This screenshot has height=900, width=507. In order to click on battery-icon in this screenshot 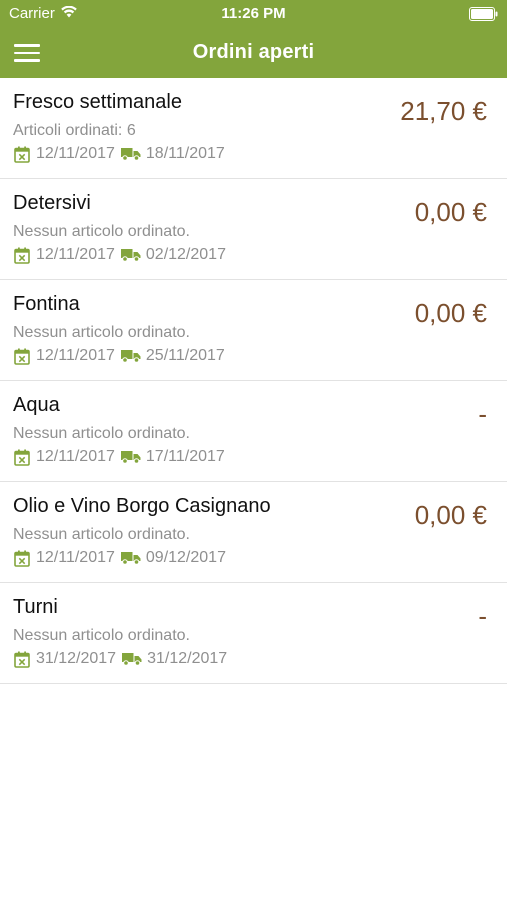, I will do `click(484, 14)`.